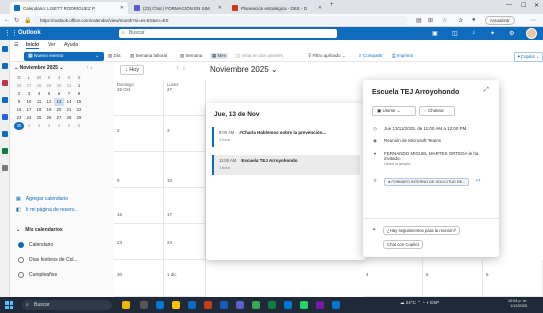 This screenshot has width=543, height=313. Describe the element at coordinates (327, 56) in the screenshot. I see `filter-button: ⊽ Filtro aplicado ⌄` at that location.